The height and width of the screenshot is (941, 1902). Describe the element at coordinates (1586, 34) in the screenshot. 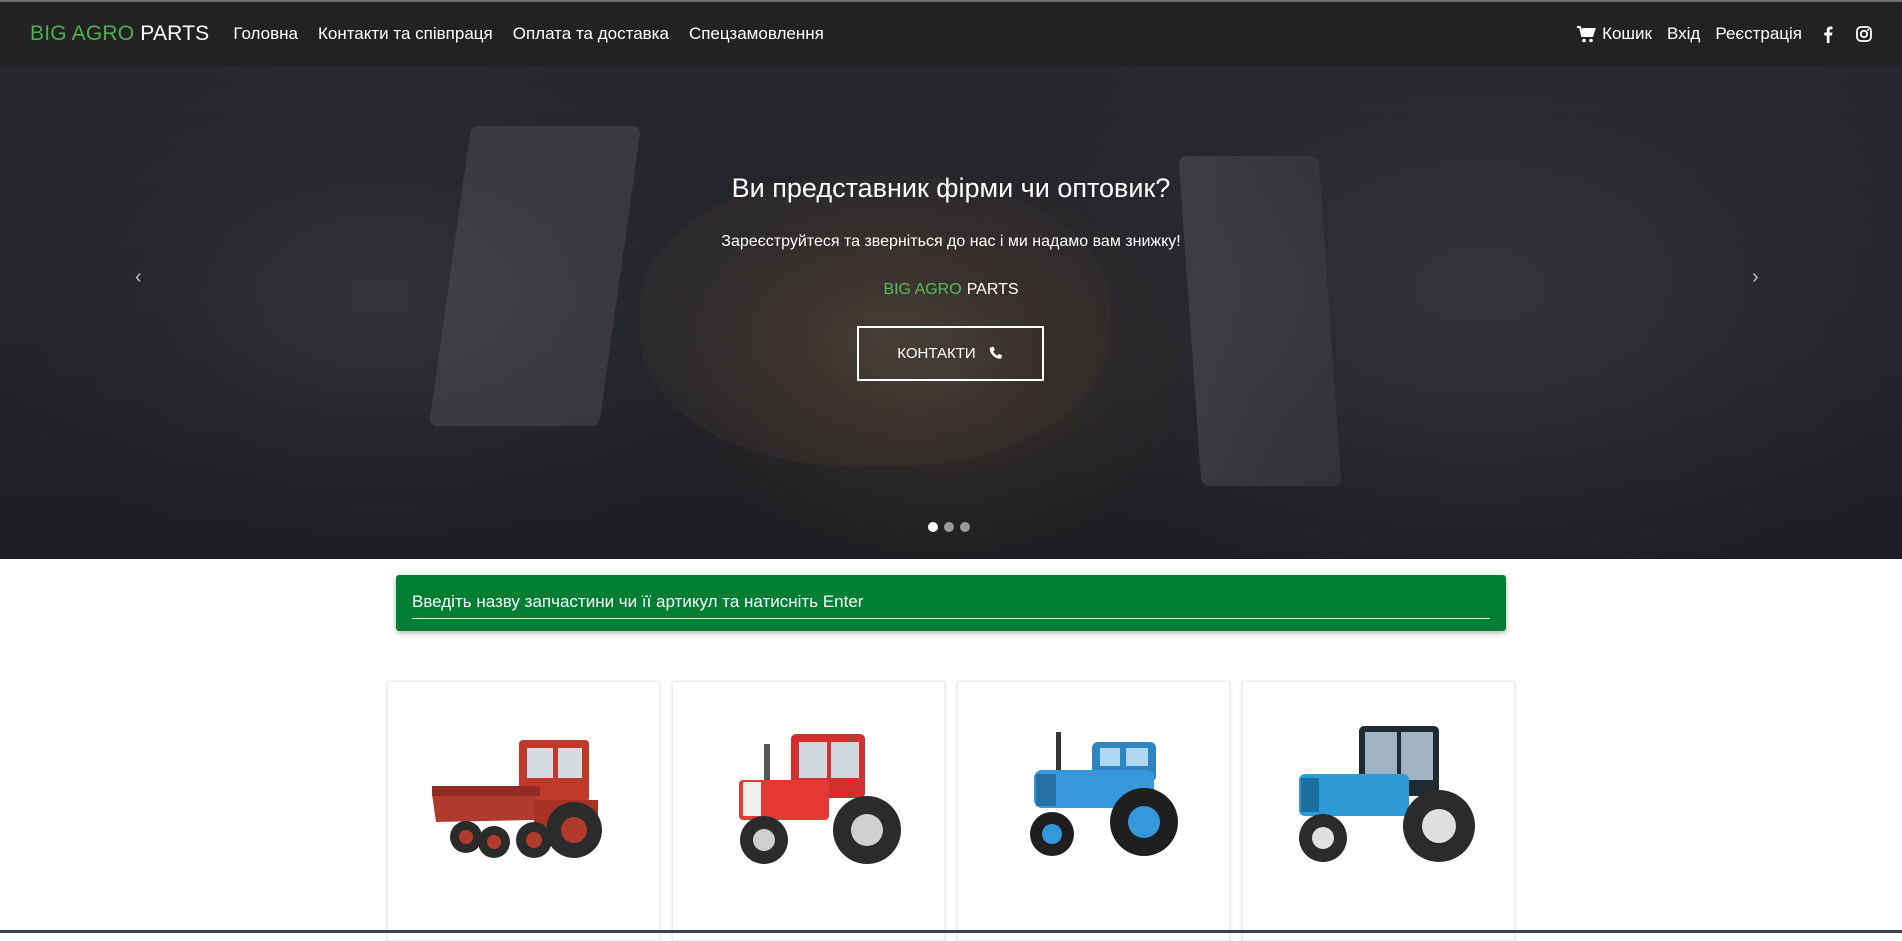

I see `cart-icon` at that location.